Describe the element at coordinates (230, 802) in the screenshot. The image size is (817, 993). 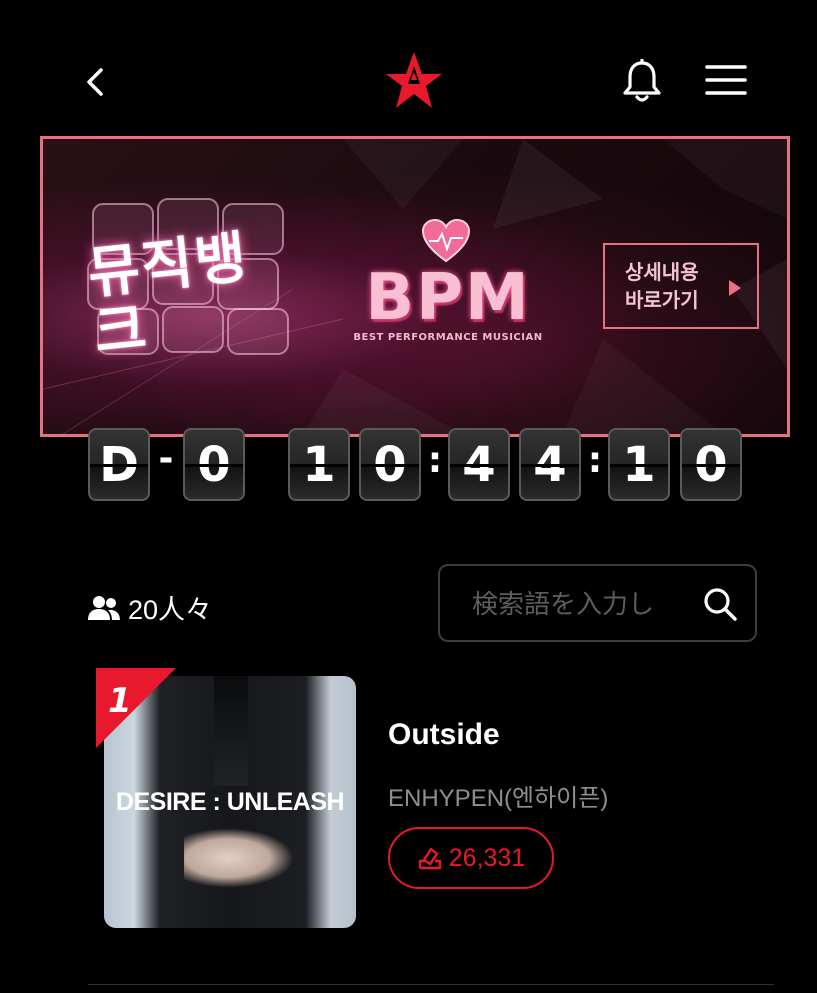
I see `album-cover-title: DESIRE : UNLEASH` at that location.